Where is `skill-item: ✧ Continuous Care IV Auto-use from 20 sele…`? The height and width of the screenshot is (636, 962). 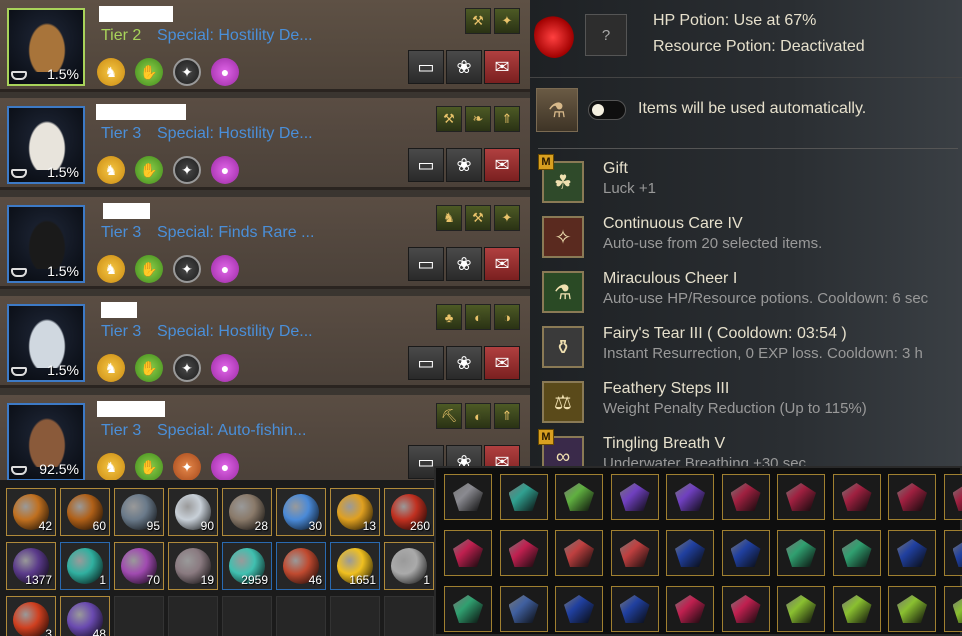 skill-item: ✧ Continuous Care IV Auto-use from 20 sele… is located at coordinates (746, 240).